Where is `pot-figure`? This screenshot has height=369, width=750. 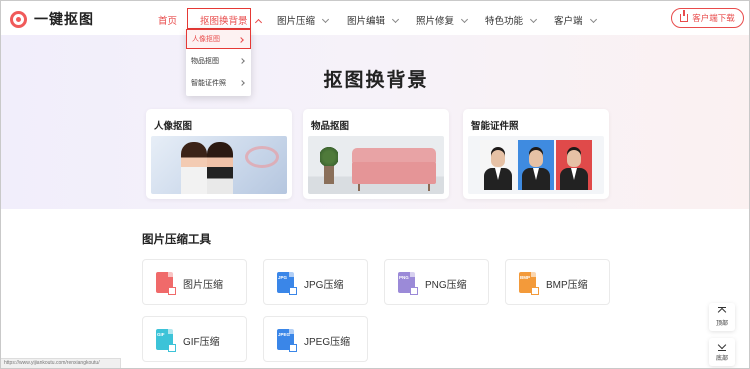
pot-figure is located at coordinates (329, 175).